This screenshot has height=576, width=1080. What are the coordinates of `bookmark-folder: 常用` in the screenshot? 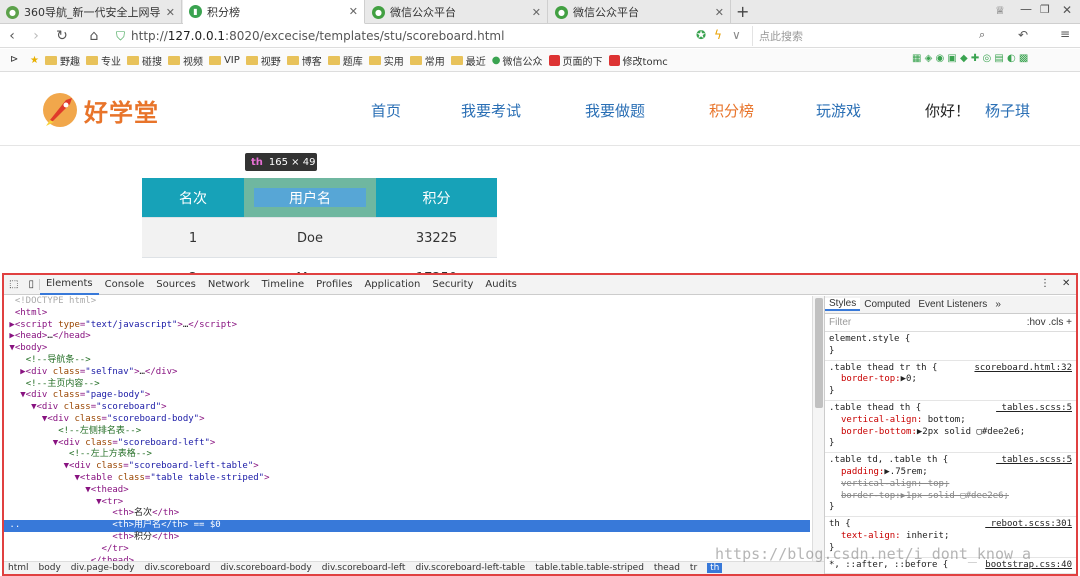 It's located at (427, 60).